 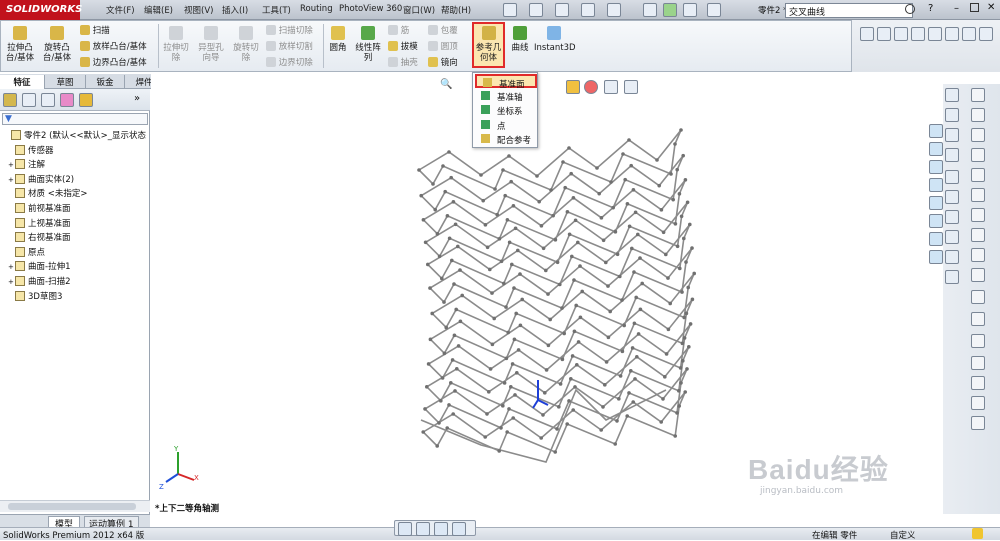 I want to click on dome-button: 圆顶, so click(x=443, y=46).